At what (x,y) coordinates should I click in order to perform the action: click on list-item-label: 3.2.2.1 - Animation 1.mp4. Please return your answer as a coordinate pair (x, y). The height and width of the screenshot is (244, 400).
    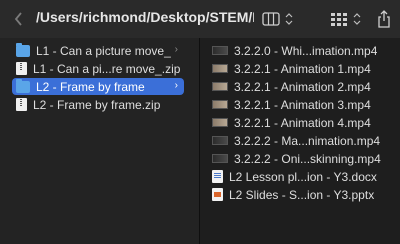
    Looking at the image, I should click on (302, 68).